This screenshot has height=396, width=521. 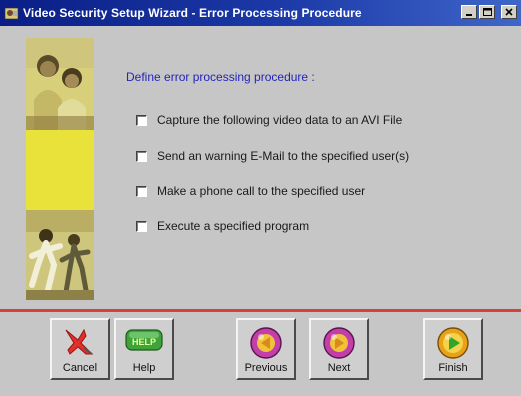 I want to click on previous-label: Previous, so click(x=266, y=368).